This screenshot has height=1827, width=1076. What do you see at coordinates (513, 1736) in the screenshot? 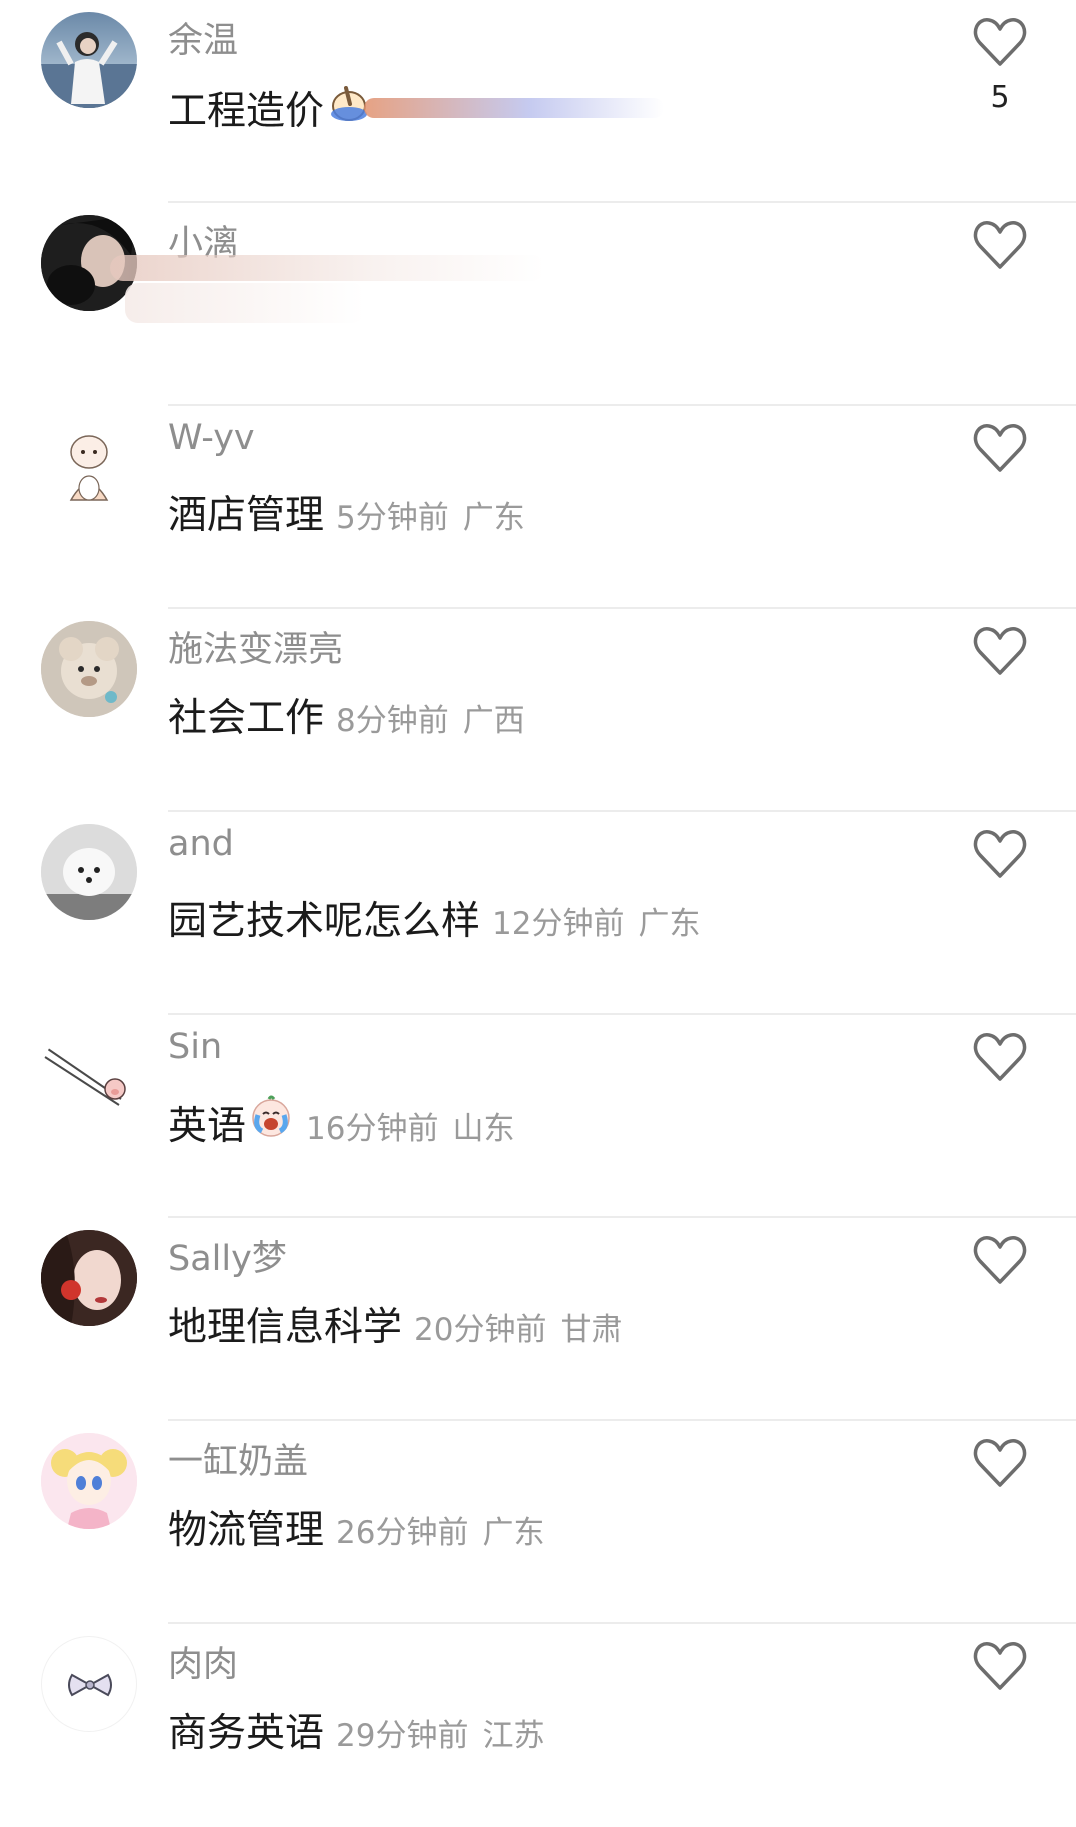
I see `location: 江苏` at bounding box center [513, 1736].